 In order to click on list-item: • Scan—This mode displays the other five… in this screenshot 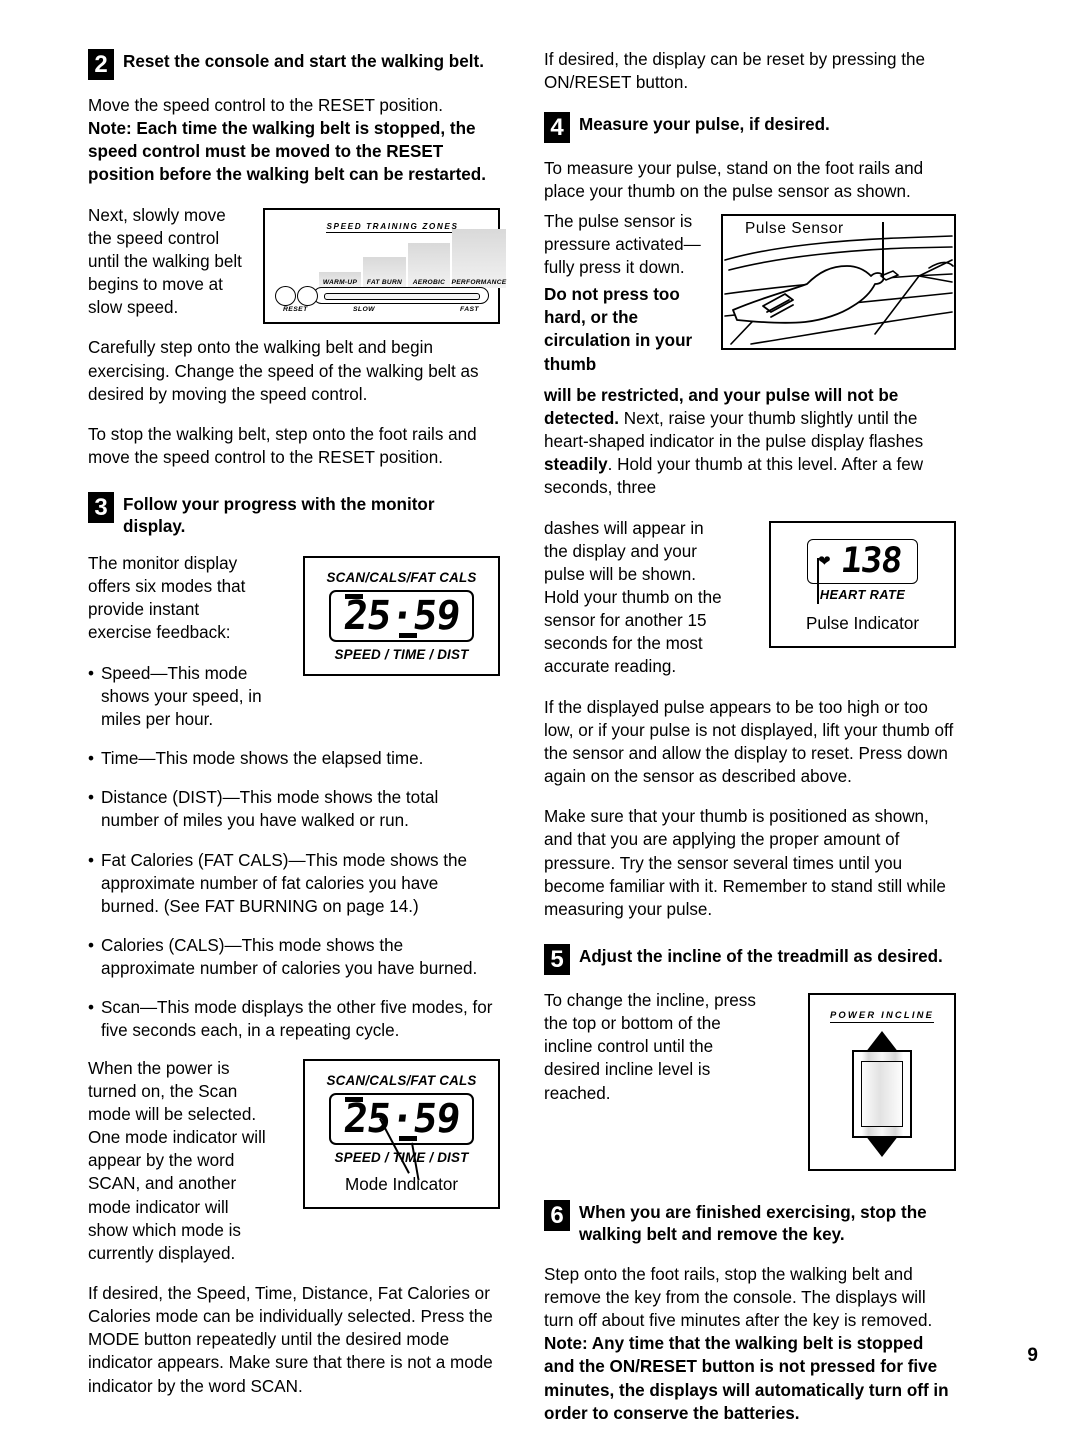, I will do `click(294, 1019)`.